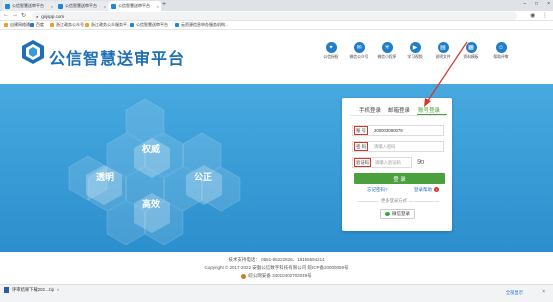 Image resolution: width=553 pixels, height=302 pixels. Describe the element at coordinates (58, 290) in the screenshot. I see `chevron-up-icon: ^` at that location.